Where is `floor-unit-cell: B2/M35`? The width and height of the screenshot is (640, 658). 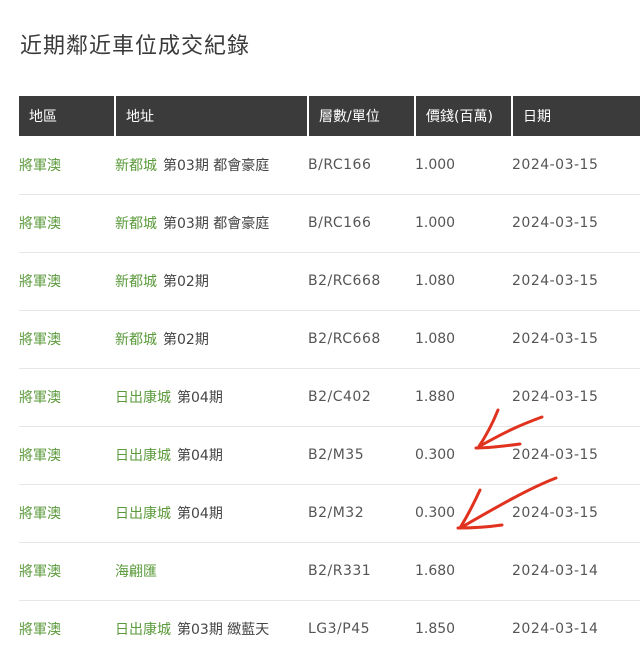 floor-unit-cell: B2/M35 is located at coordinates (336, 455).